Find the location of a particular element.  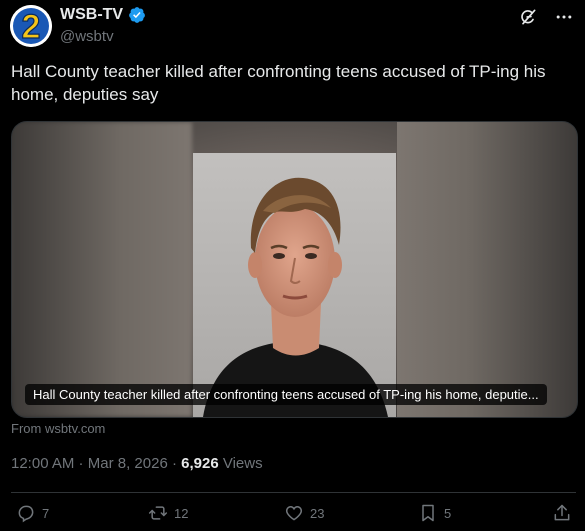

repost-button: 12 is located at coordinates (168, 513).